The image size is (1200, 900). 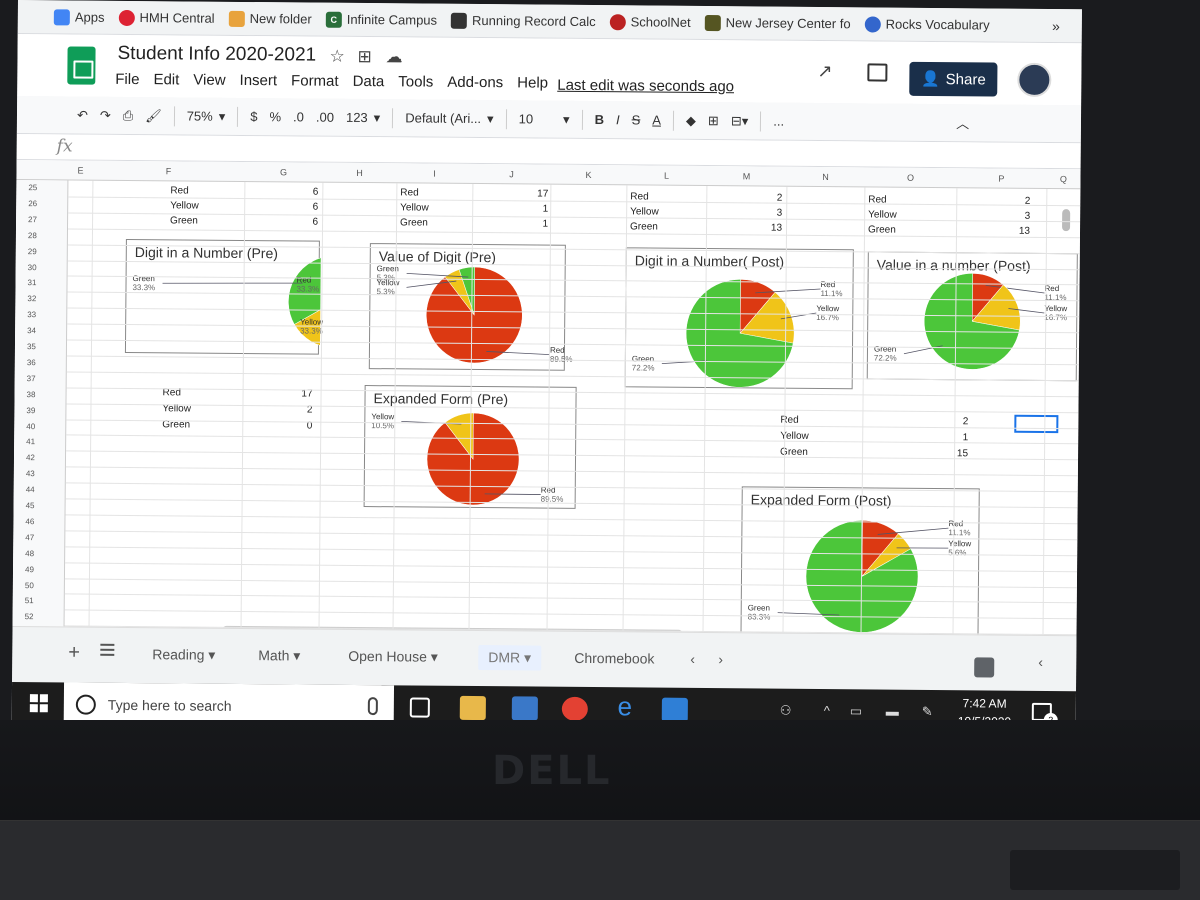 I want to click on column-header: I, so click(x=434, y=173).